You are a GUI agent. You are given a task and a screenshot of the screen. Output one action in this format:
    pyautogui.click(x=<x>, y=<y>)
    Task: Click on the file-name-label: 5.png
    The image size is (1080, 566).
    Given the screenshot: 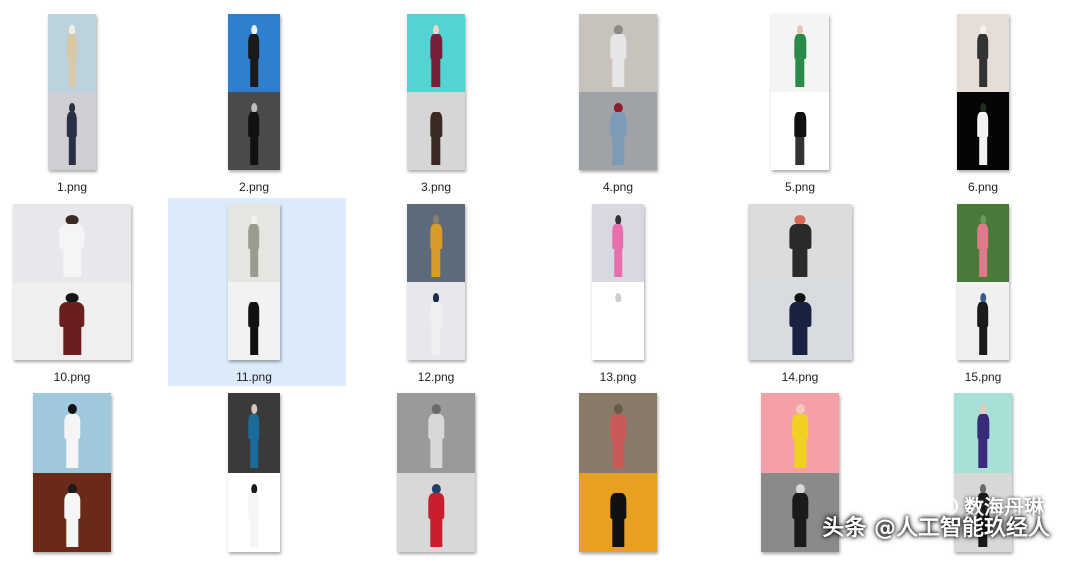 What is the action you would take?
    pyautogui.click(x=800, y=187)
    